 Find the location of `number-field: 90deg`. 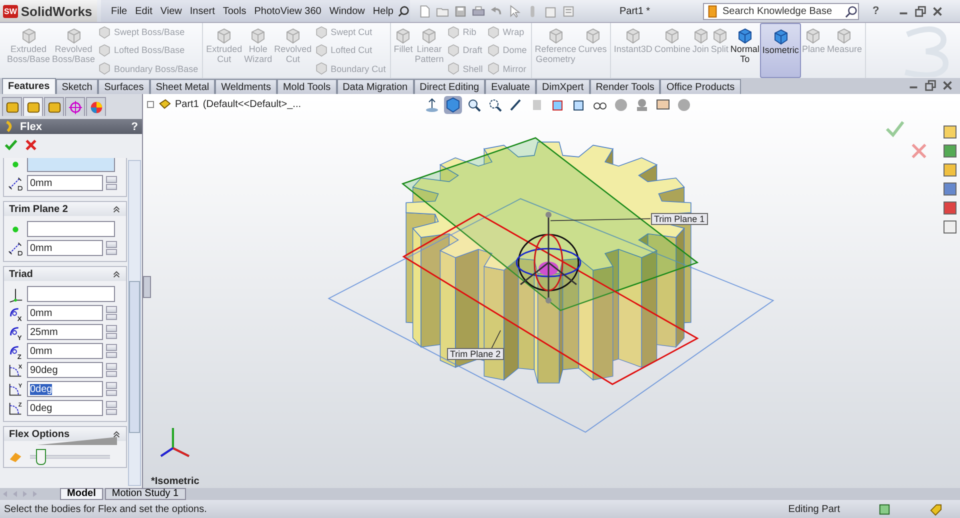

number-field: 90deg is located at coordinates (65, 370).